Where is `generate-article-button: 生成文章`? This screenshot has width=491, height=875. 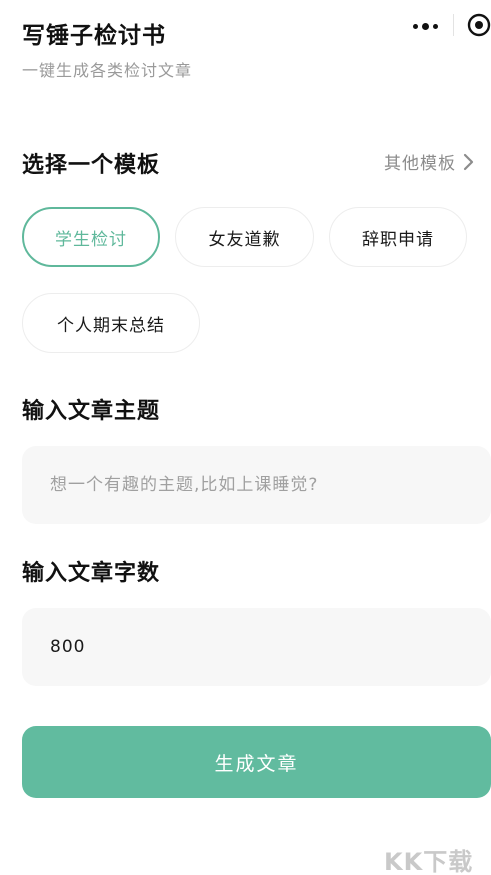 generate-article-button: 生成文章 is located at coordinates (256, 762).